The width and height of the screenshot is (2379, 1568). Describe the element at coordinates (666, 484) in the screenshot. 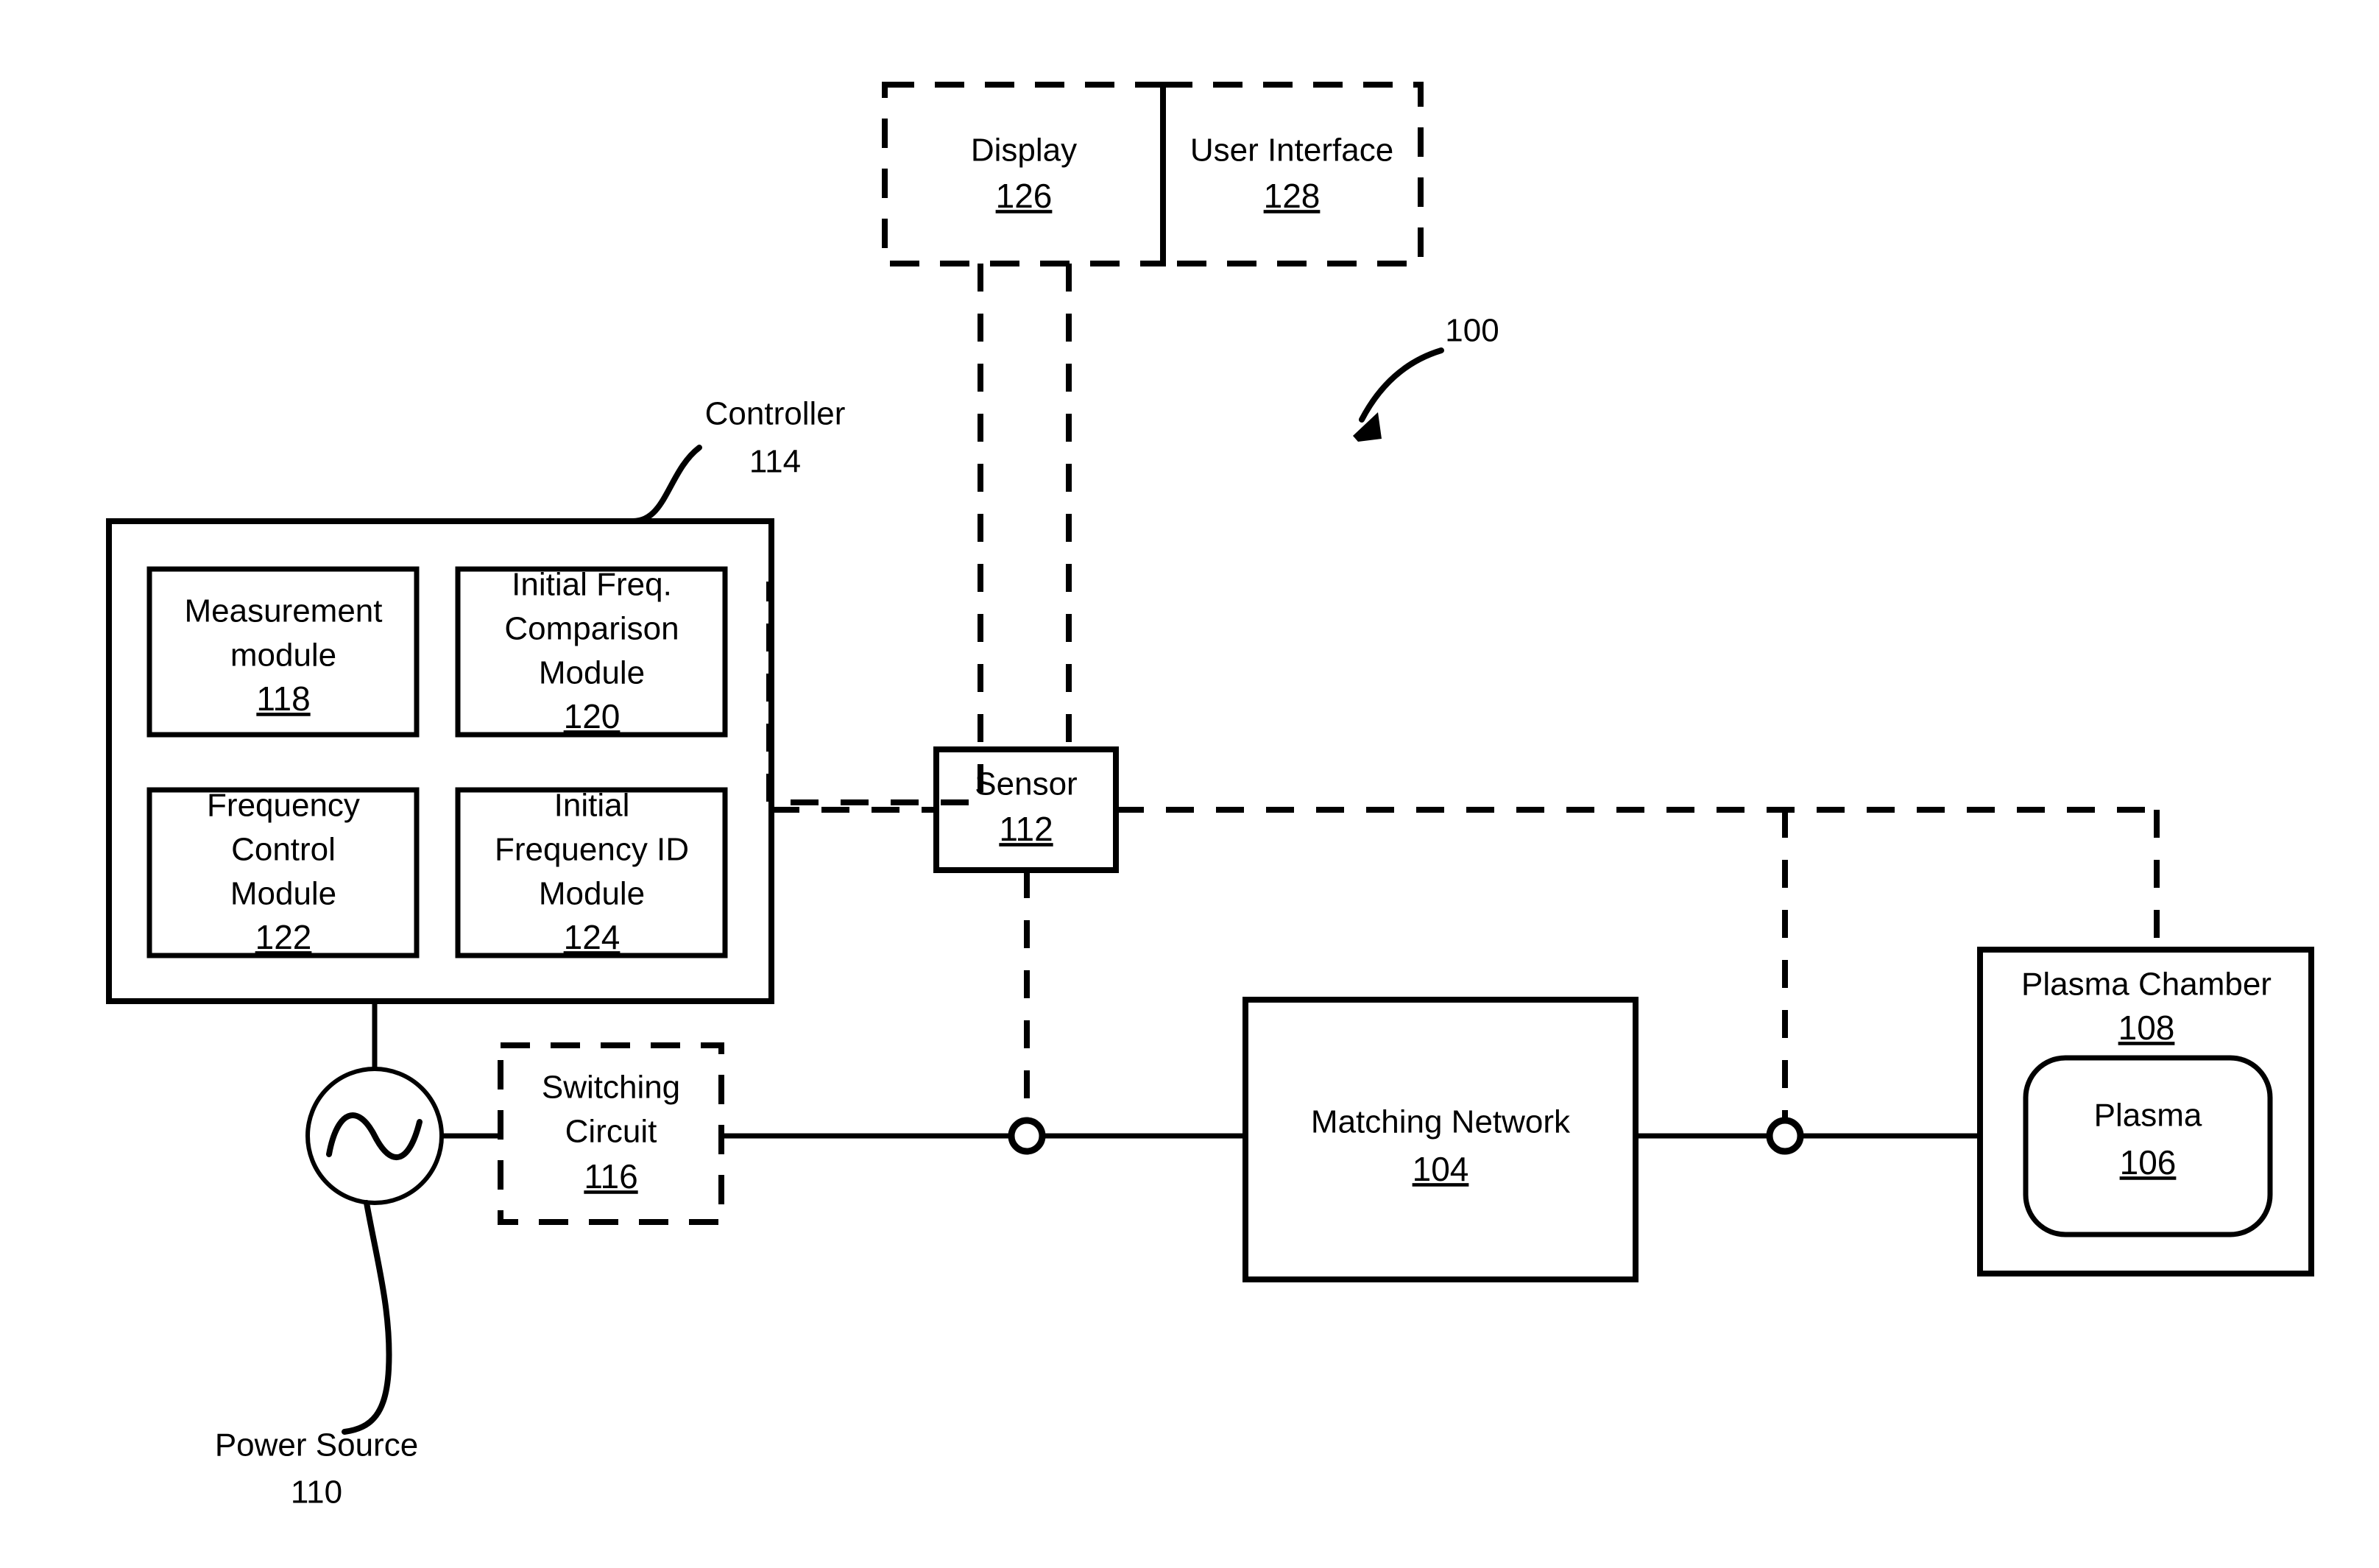

I see `controller-leader-line` at that location.